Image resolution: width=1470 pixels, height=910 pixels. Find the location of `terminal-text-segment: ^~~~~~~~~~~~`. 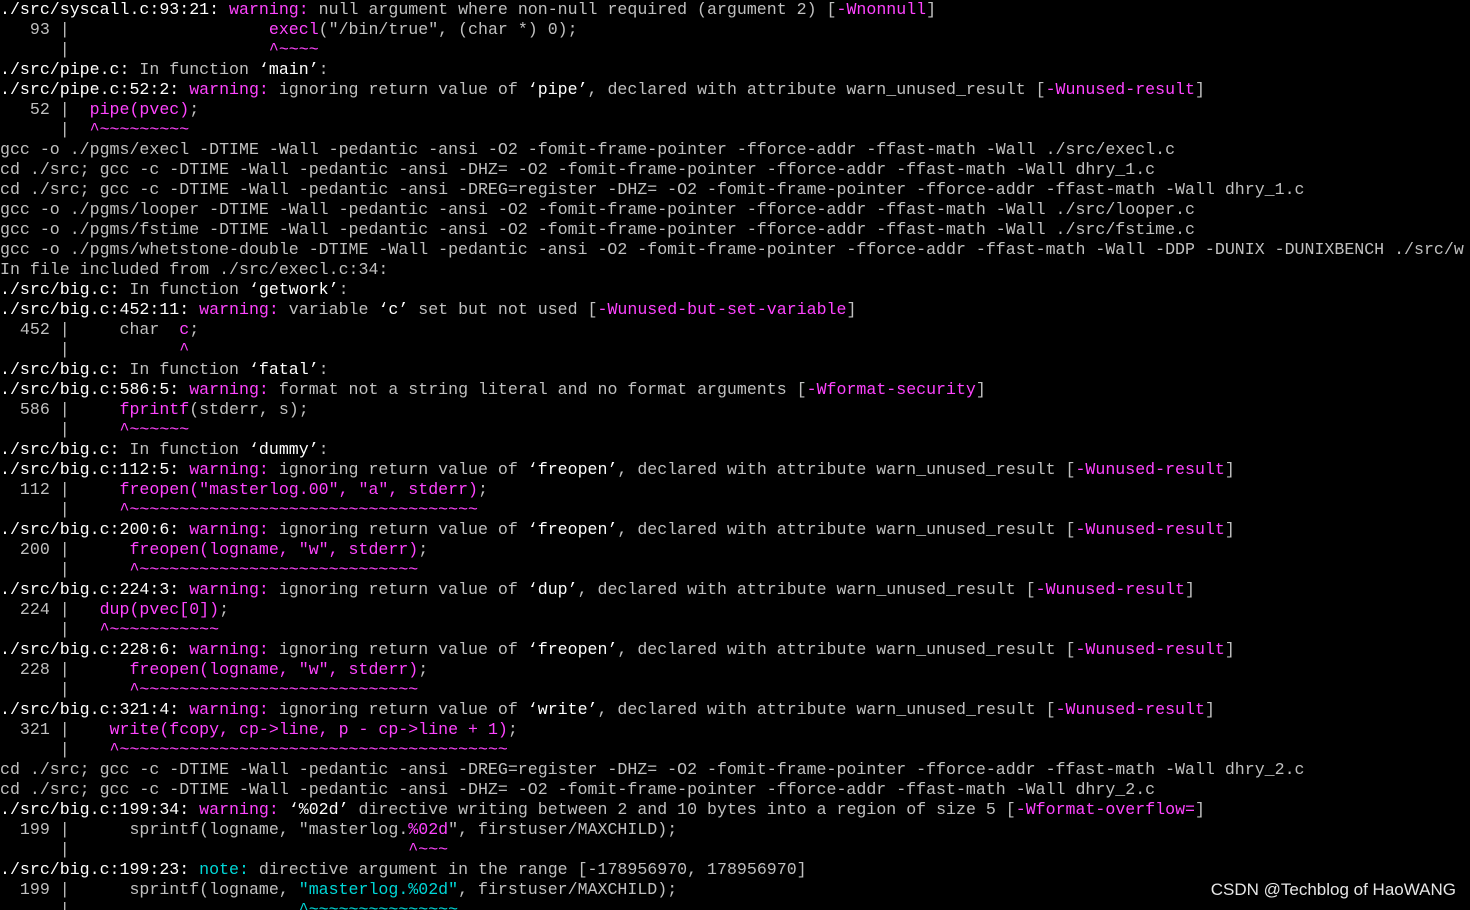

terminal-text-segment: ^~~~~~~~~~~~ is located at coordinates (159, 629).